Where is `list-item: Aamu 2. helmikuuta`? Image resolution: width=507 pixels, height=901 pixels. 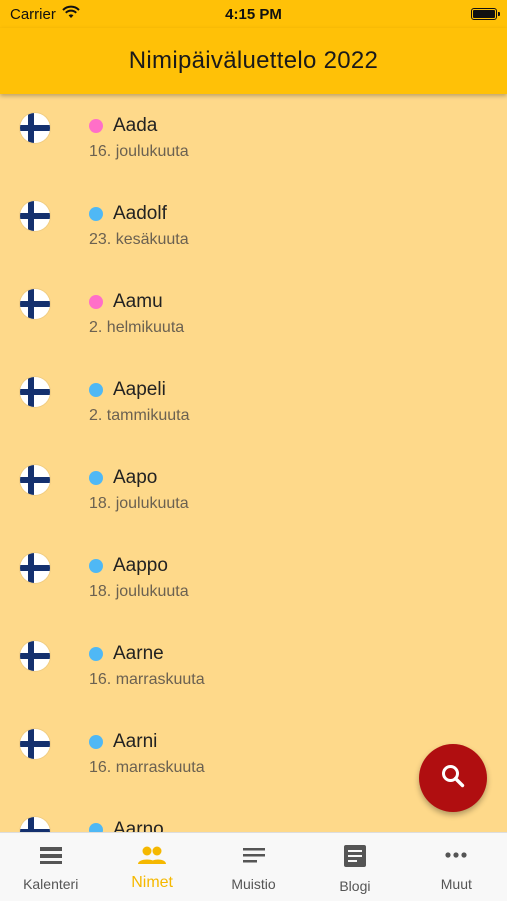 list-item: Aamu 2. helmikuuta is located at coordinates (253, 326).